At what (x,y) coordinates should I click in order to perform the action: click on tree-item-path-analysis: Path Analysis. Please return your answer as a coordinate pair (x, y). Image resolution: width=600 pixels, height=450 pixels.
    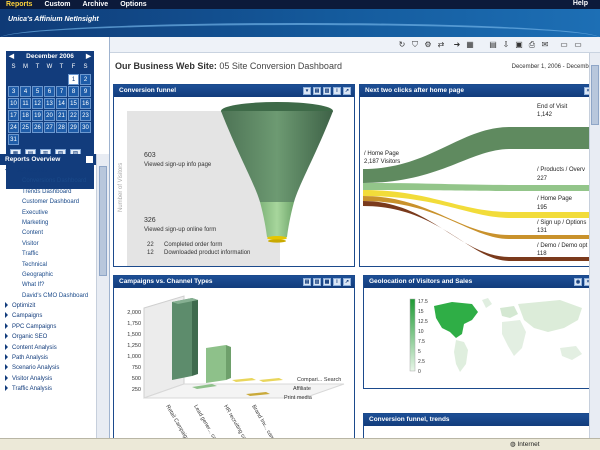
    Looking at the image, I should click on (48, 358).